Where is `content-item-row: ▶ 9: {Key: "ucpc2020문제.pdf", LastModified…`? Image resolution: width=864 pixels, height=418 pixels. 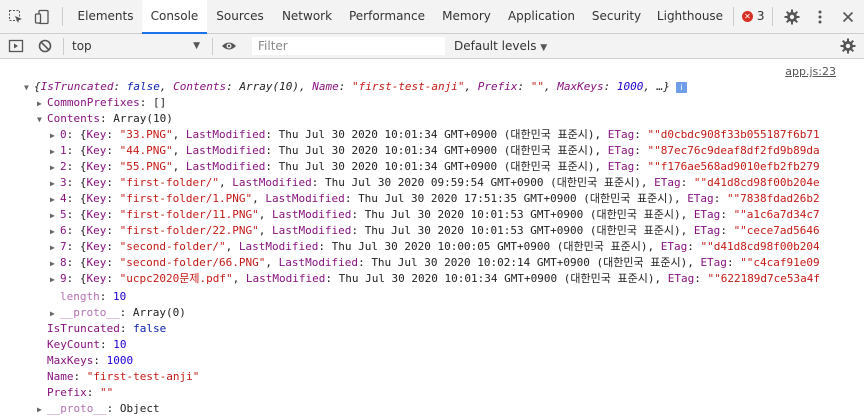 content-item-row: ▶ 9: {Key: "ucpc2020문제.pdf", LastModified… is located at coordinates (435, 279).